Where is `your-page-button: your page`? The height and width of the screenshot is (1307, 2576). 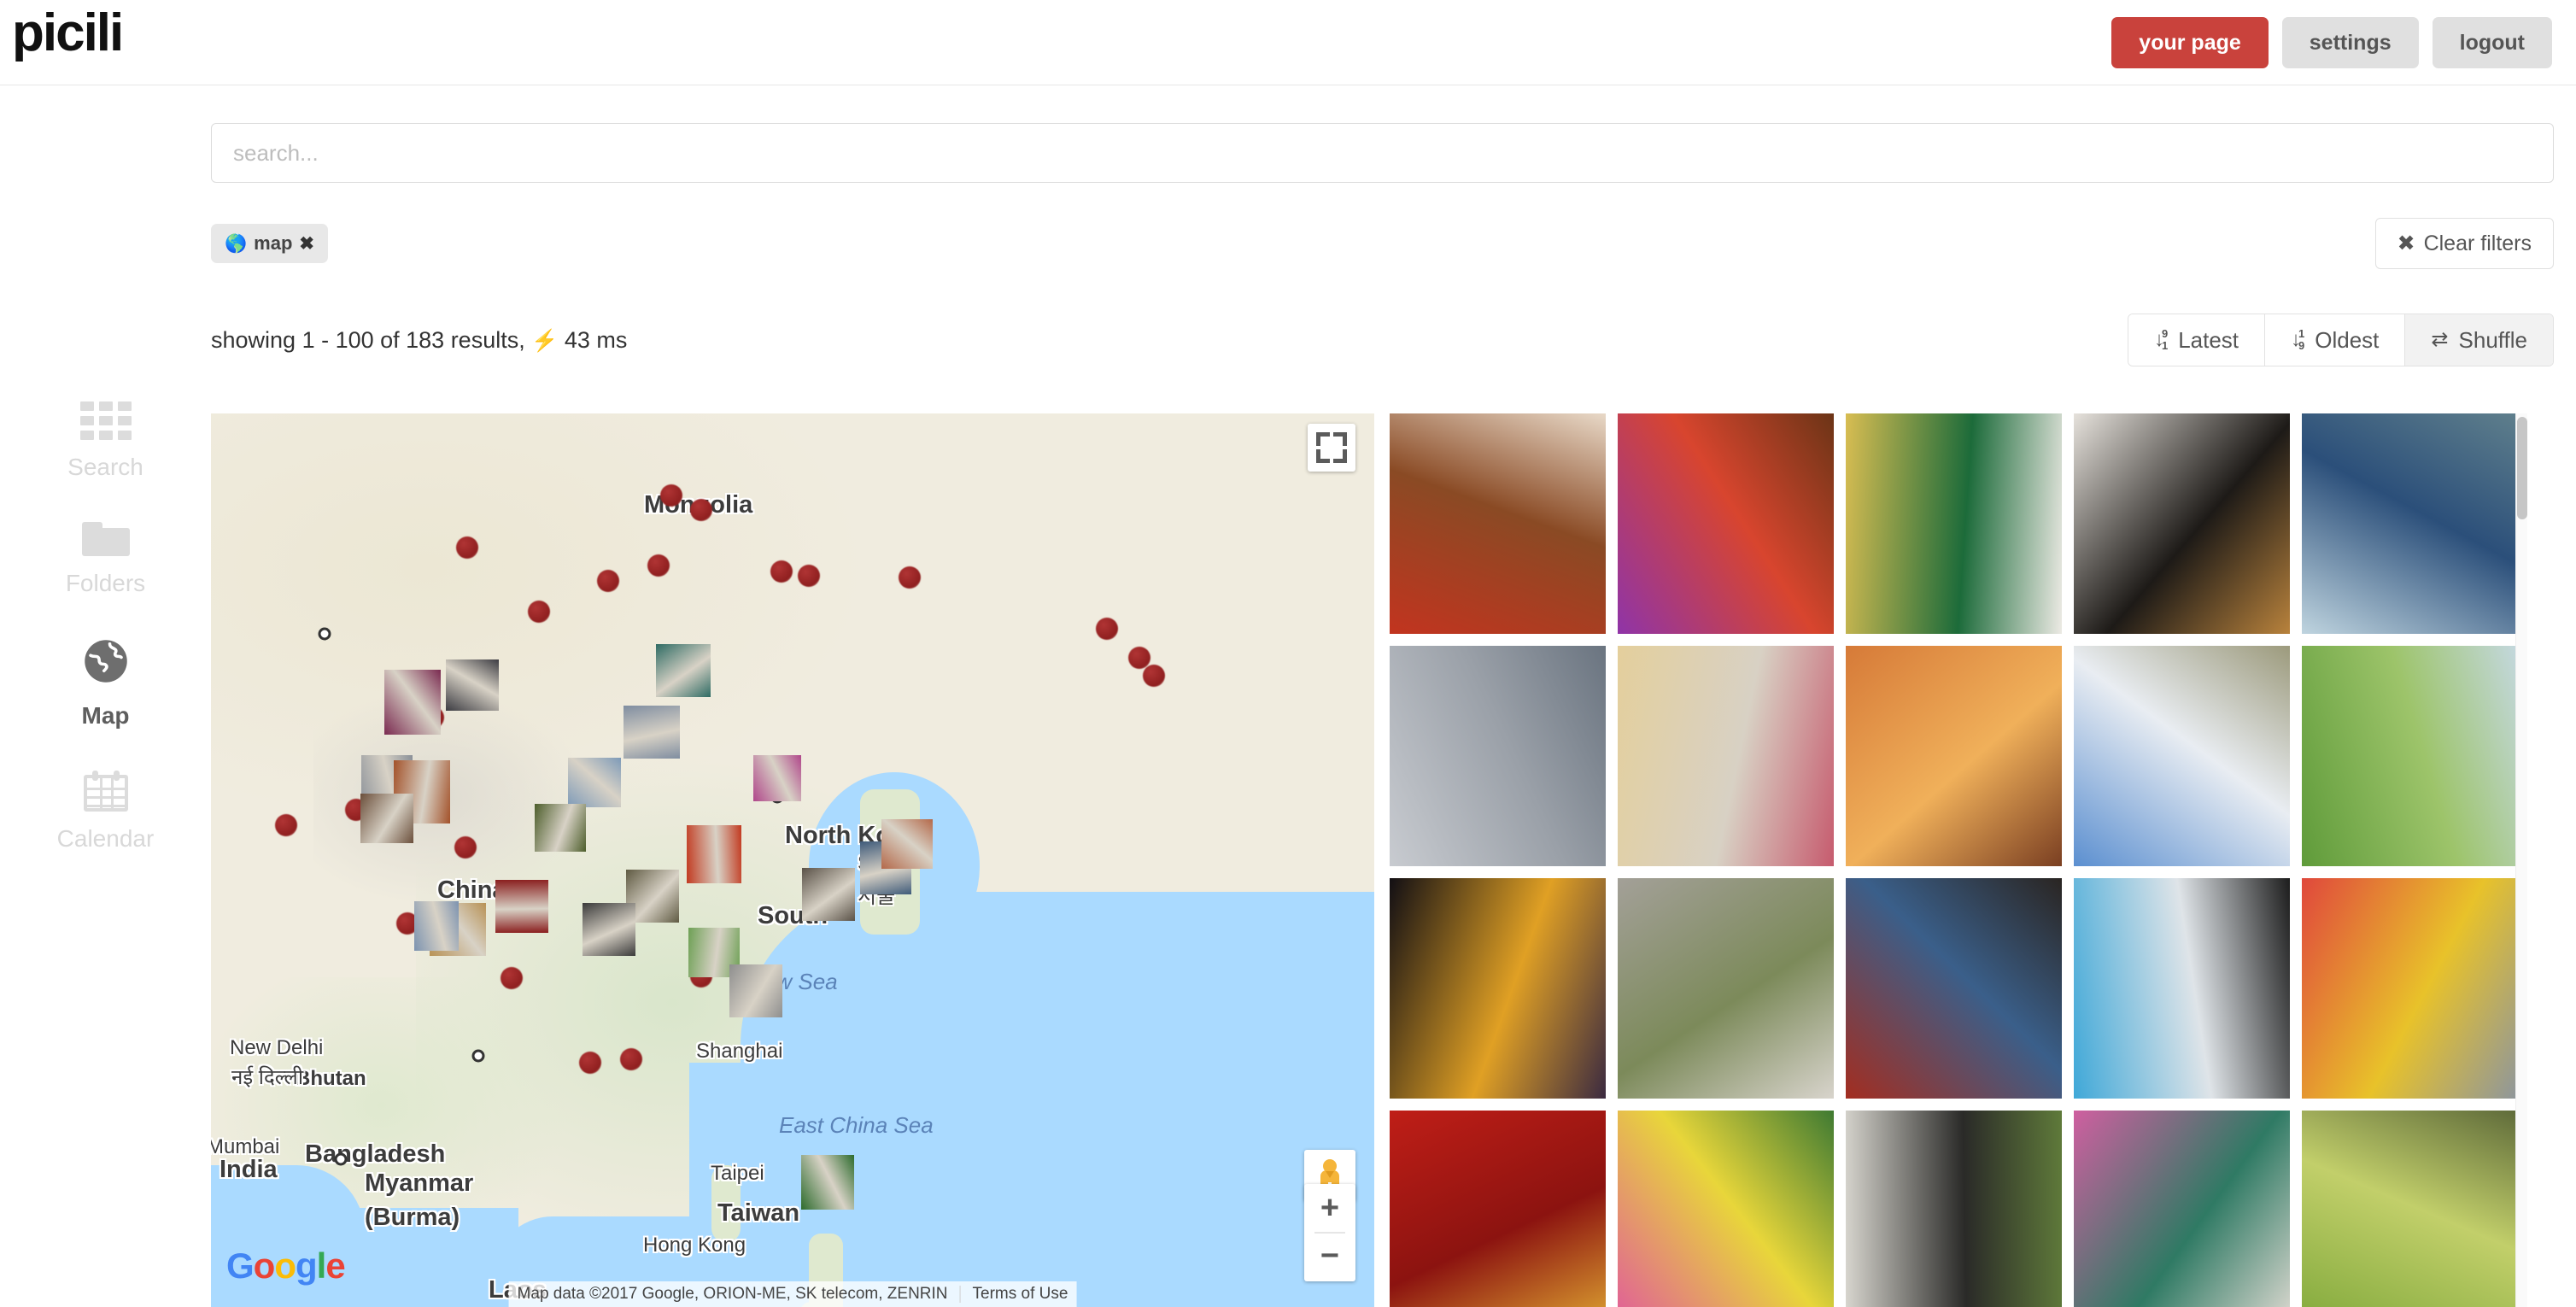 your-page-button: your page is located at coordinates (2190, 42).